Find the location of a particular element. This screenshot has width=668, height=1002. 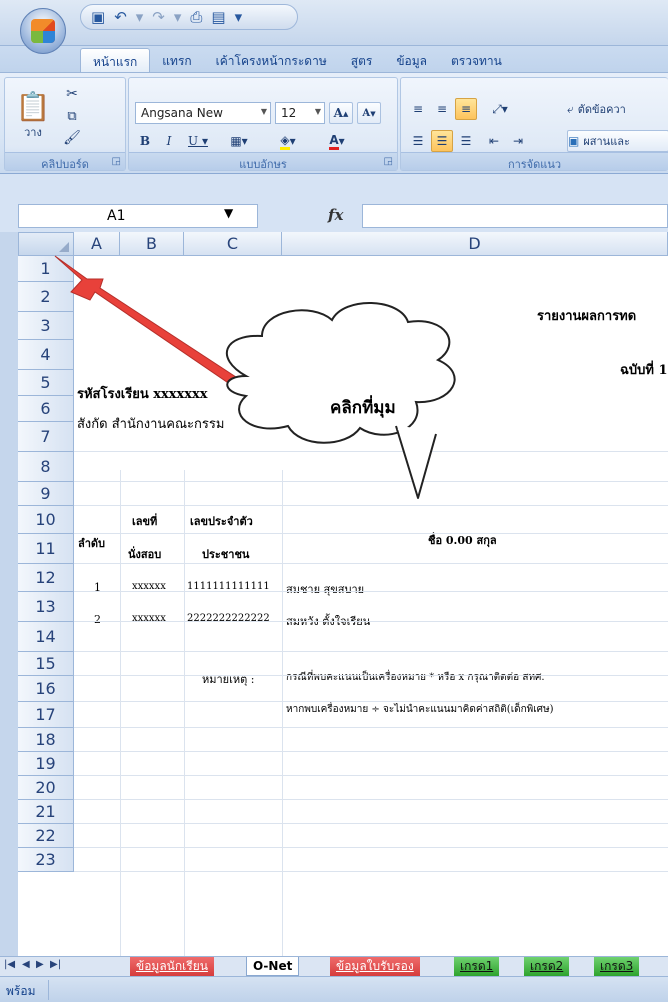

shrink-font-button: A ▼ is located at coordinates (369, 113).